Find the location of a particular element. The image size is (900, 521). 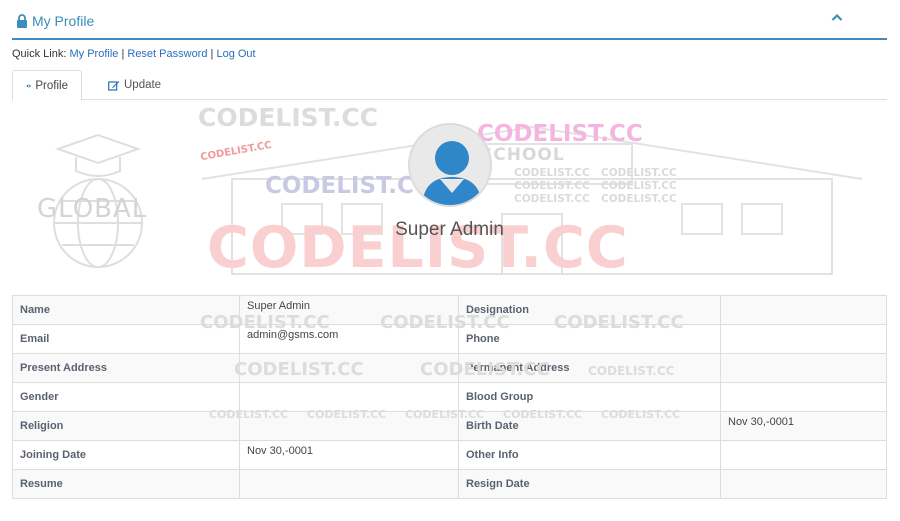

phone-label: Phone is located at coordinates (589, 339).